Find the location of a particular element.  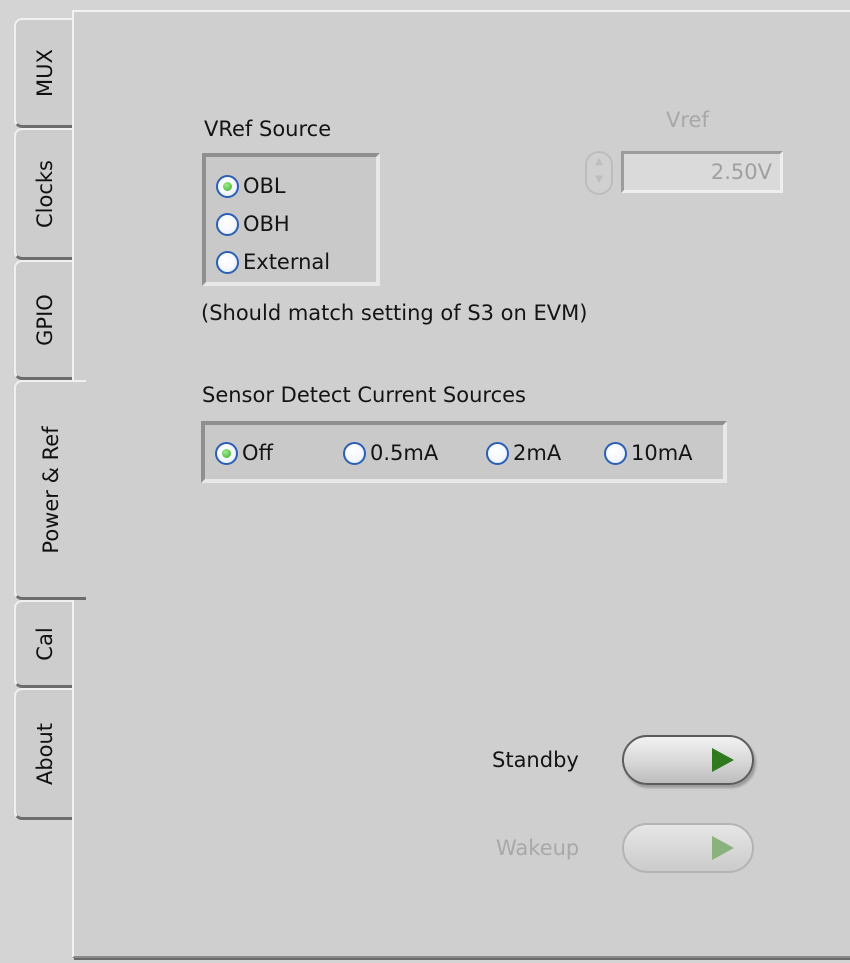

radio-0-5ma: 0.5mA is located at coordinates (390, 453).